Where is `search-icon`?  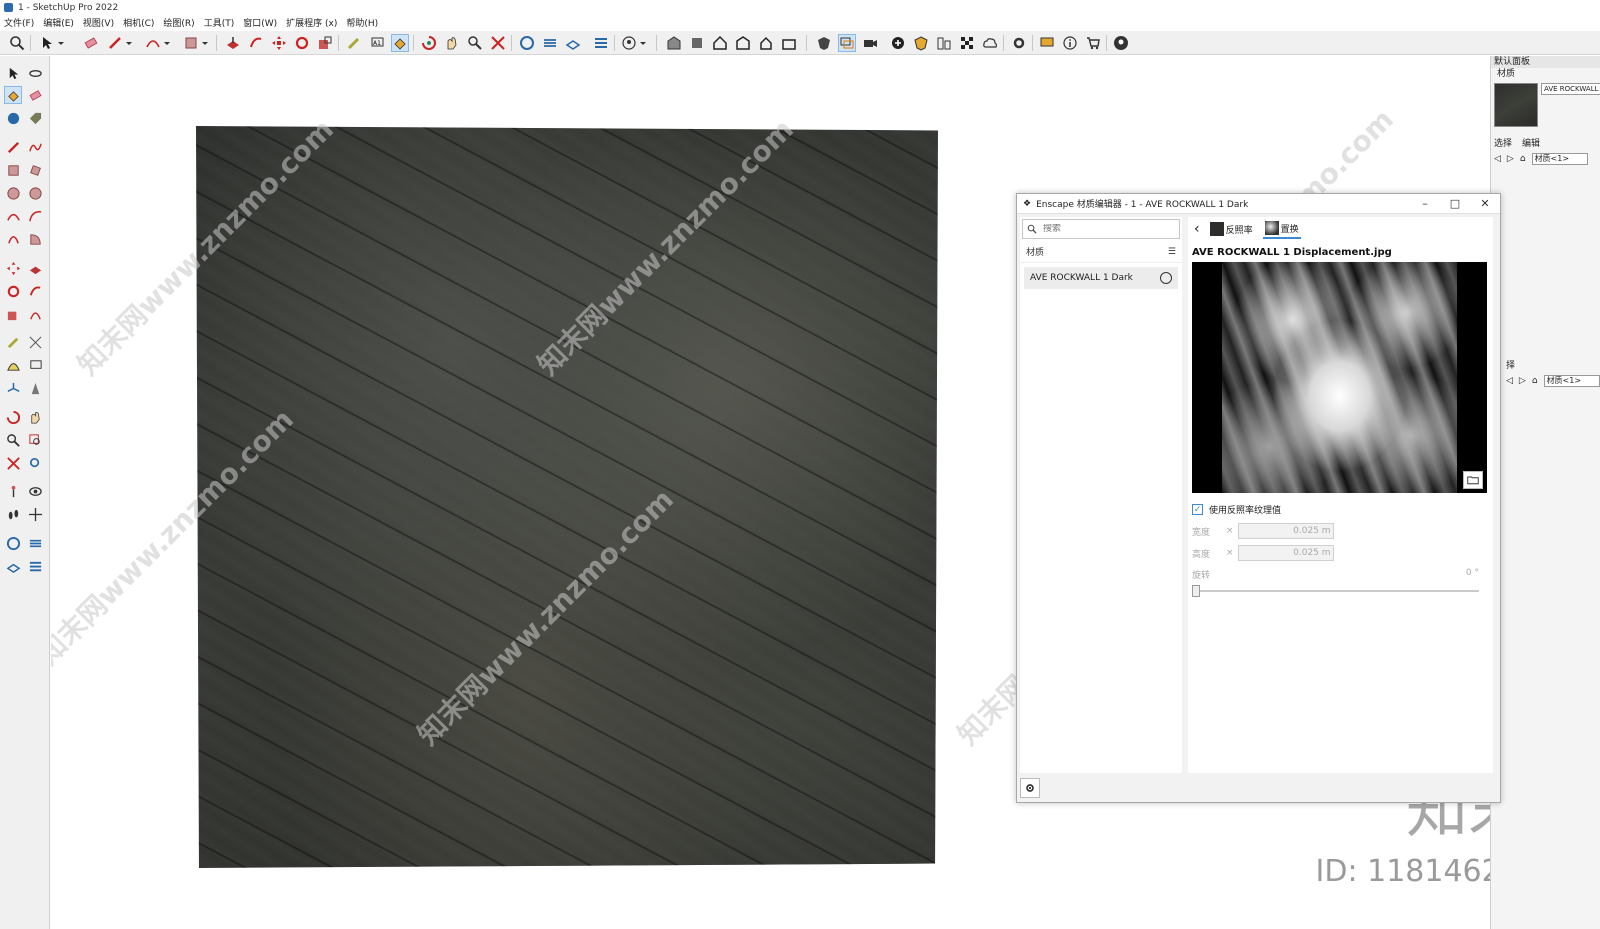
search-icon is located at coordinates (17, 43).